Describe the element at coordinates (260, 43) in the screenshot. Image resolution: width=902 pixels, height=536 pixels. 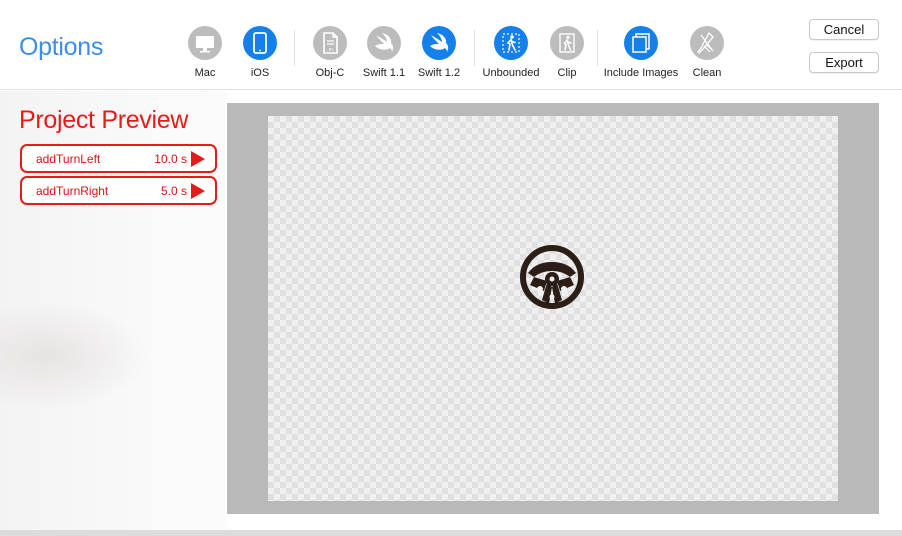
I see `tablet-icon` at that location.